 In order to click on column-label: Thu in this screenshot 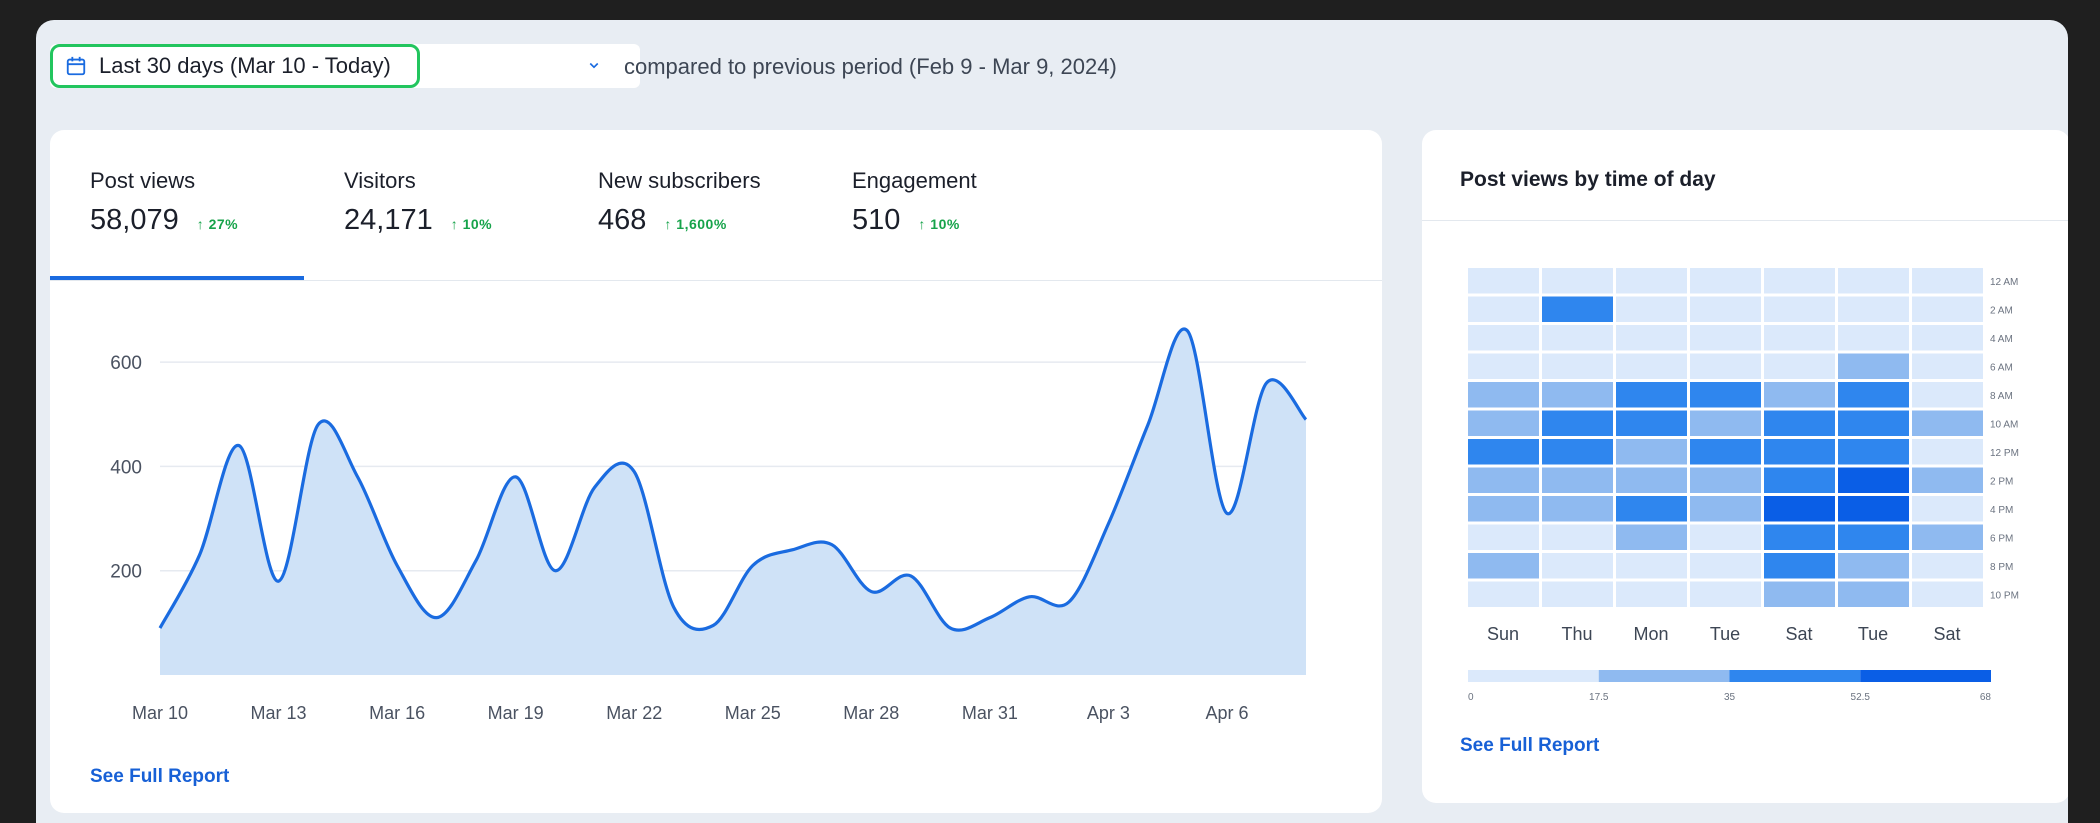, I will do `click(1576, 634)`.